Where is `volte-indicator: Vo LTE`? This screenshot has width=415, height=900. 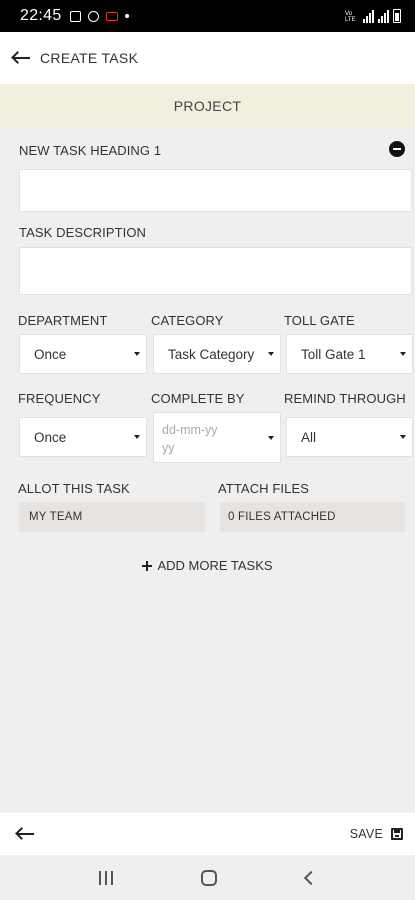 volte-indicator: Vo LTE is located at coordinates (350, 17).